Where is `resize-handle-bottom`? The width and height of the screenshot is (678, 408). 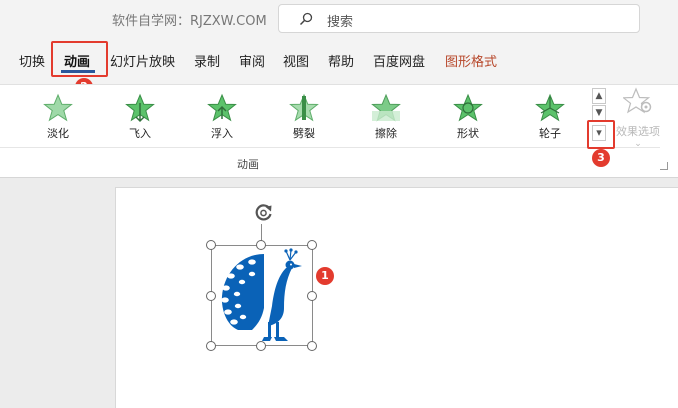 resize-handle-bottom is located at coordinates (261, 346).